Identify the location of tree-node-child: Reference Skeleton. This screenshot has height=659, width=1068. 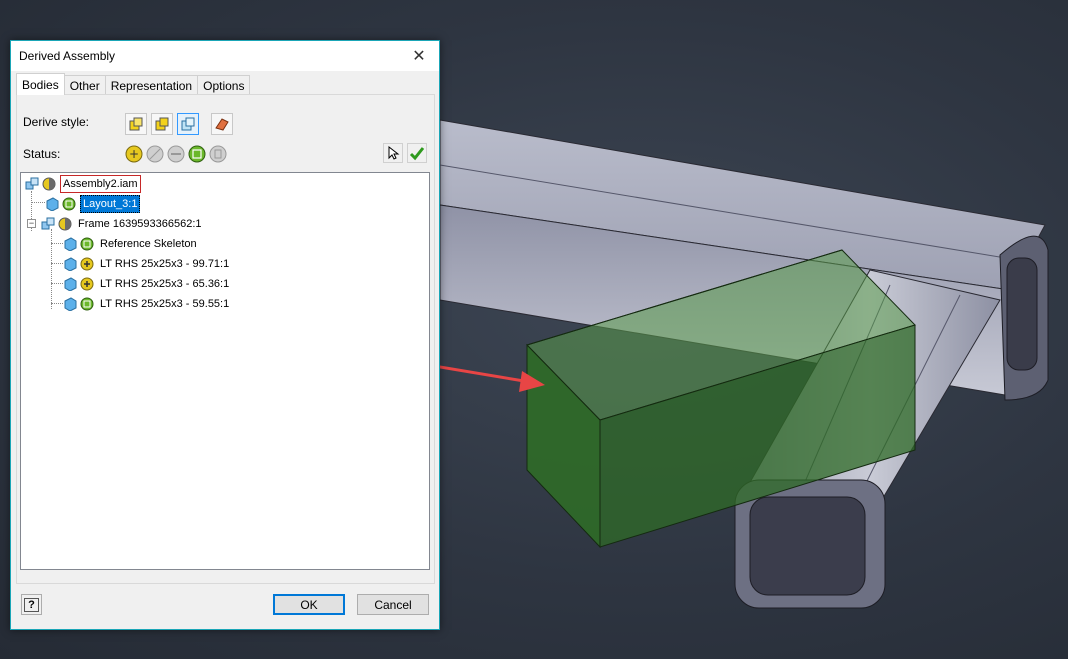
(131, 244).